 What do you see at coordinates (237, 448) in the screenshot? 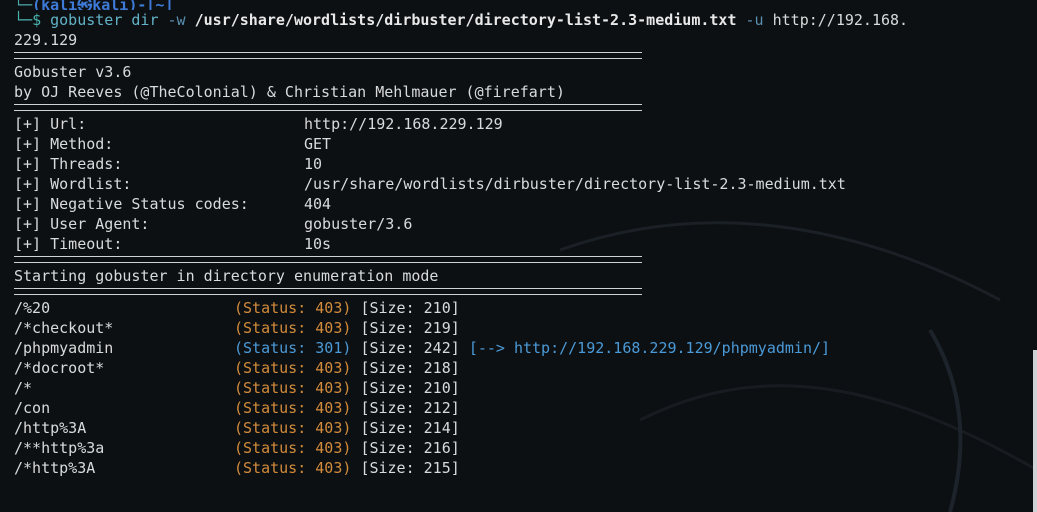
I see `result-row: /**http%3a (Status: 403) [Size: 216]` at bounding box center [237, 448].